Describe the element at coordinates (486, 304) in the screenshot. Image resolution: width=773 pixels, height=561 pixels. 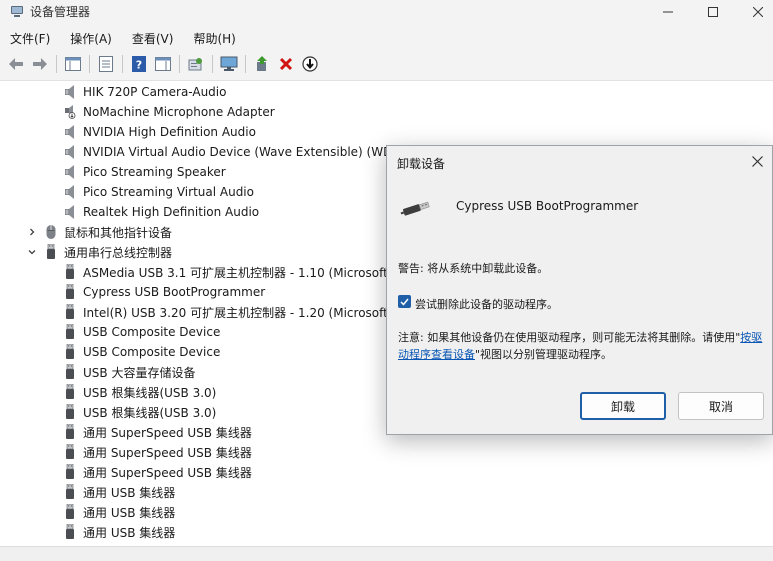
I see `delete-driver-checkbox-label: 尝试删除此设备的驱动程序。` at that location.